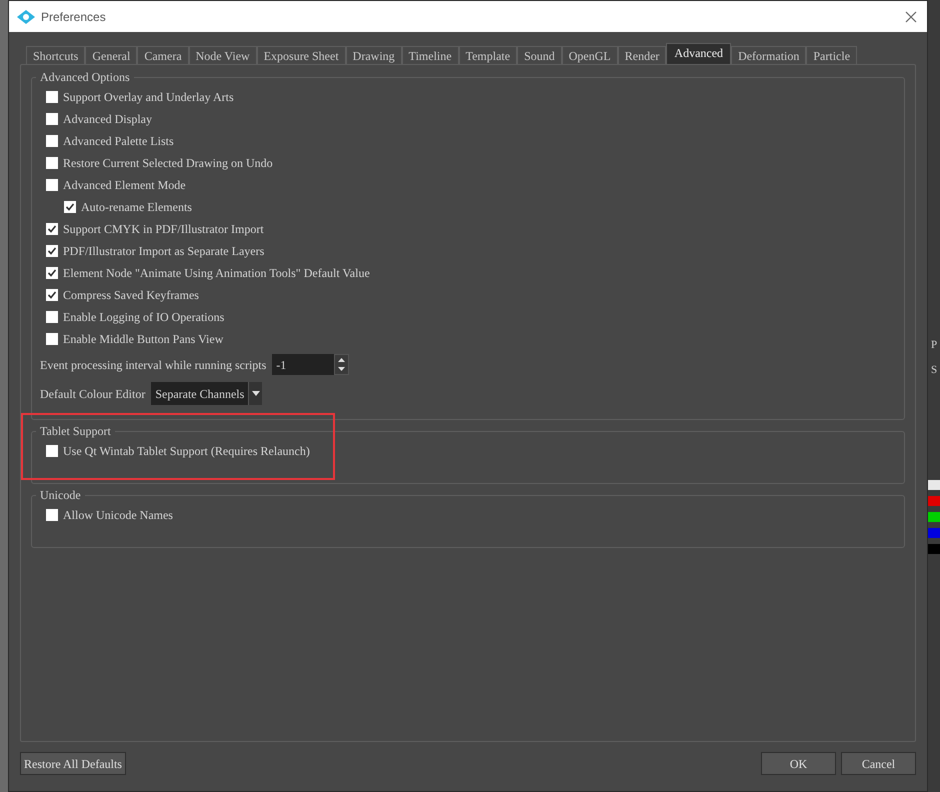  I want to click on spin-buttons-icon, so click(342, 364).